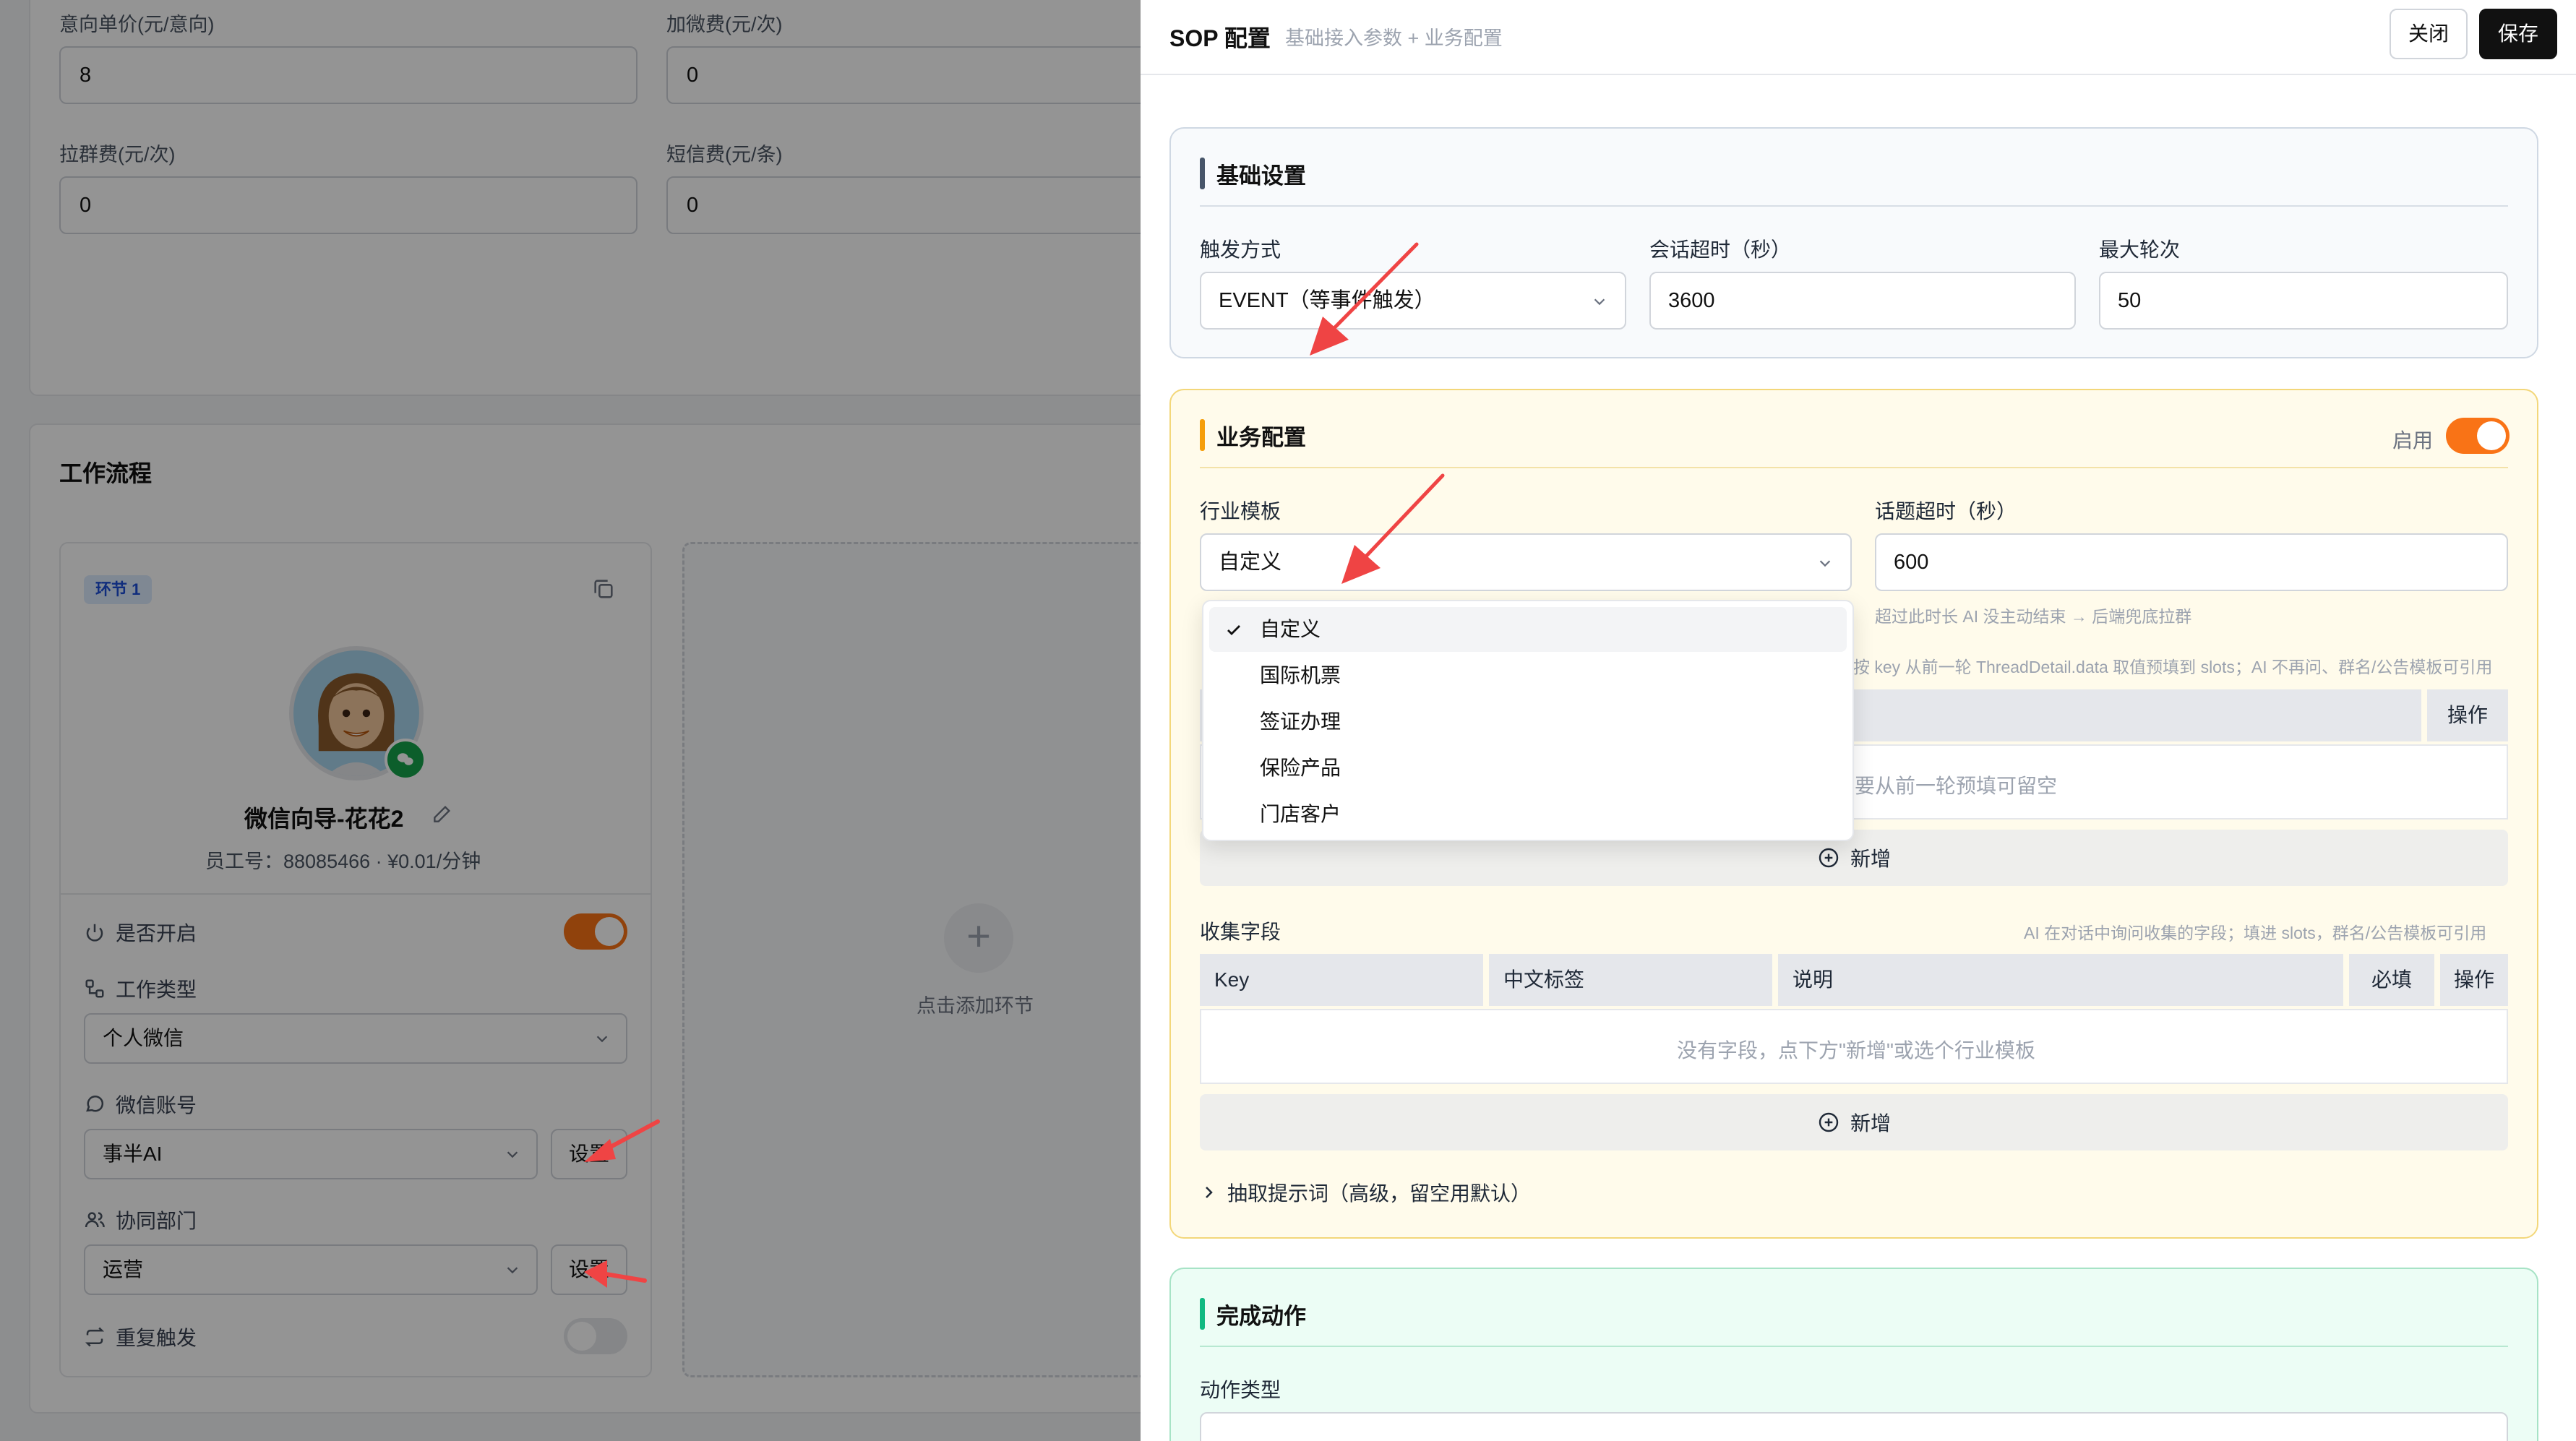 This screenshot has height=1441, width=2576. What do you see at coordinates (1856, 1050) in the screenshot?
I see `collect-empty-text: 没有字段，点下方"新增"或选个行业模板` at bounding box center [1856, 1050].